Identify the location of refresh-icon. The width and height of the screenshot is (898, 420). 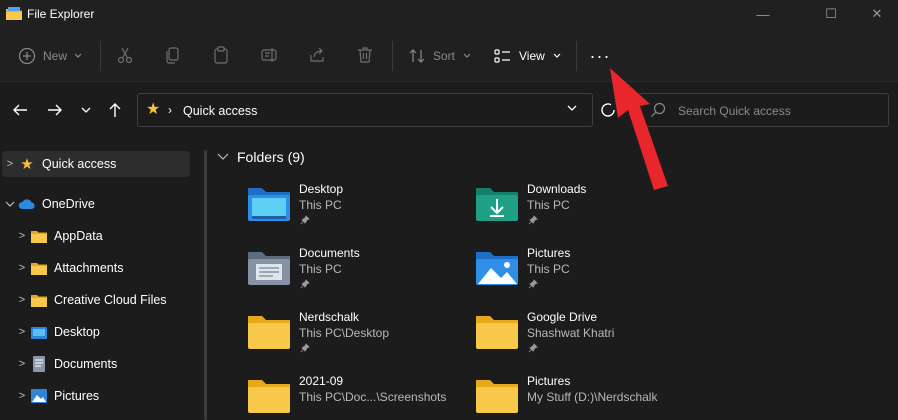
(608, 110).